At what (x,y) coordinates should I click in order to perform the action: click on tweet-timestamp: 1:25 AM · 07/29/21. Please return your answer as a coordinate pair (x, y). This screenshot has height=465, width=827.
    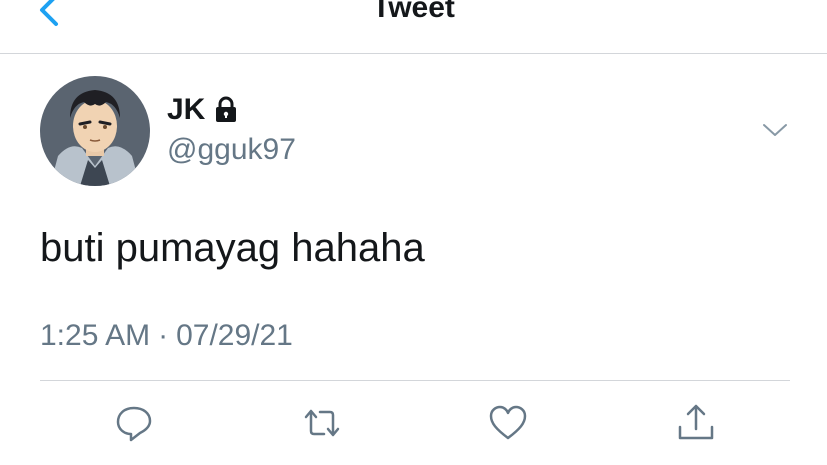
    Looking at the image, I should click on (166, 336).